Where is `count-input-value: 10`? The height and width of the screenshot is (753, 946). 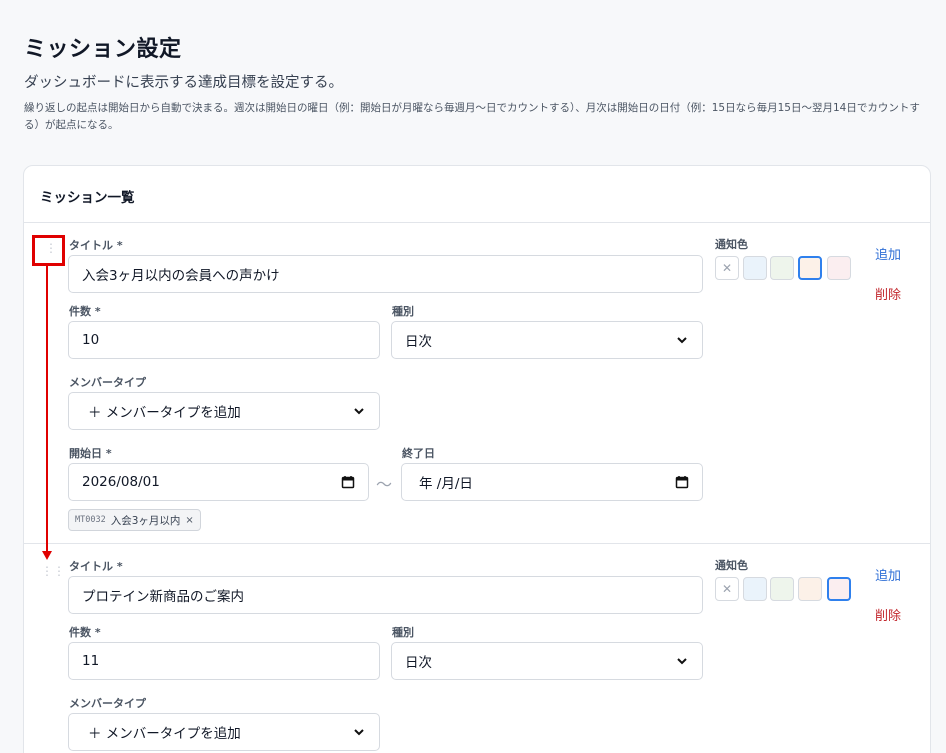 count-input-value: 10 is located at coordinates (91, 340).